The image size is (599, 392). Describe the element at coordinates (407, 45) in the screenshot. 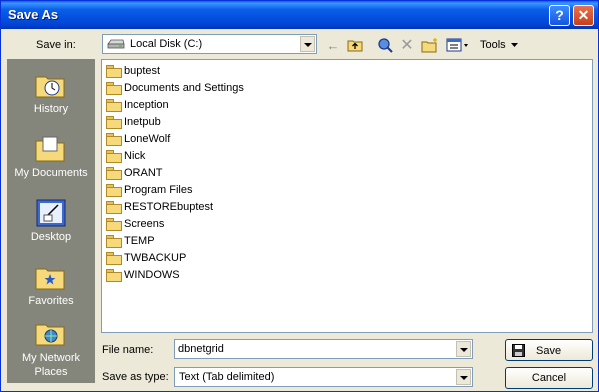

I see `delete-icon: ✕` at that location.